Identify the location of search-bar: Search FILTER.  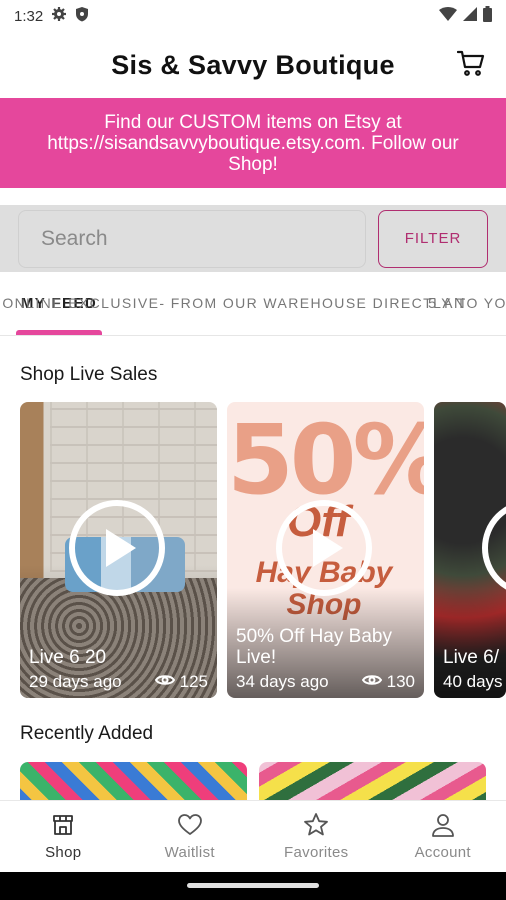
(253, 238).